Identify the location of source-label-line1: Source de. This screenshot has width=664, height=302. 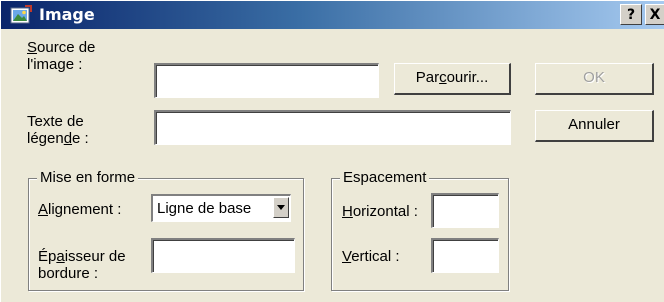
(61, 47).